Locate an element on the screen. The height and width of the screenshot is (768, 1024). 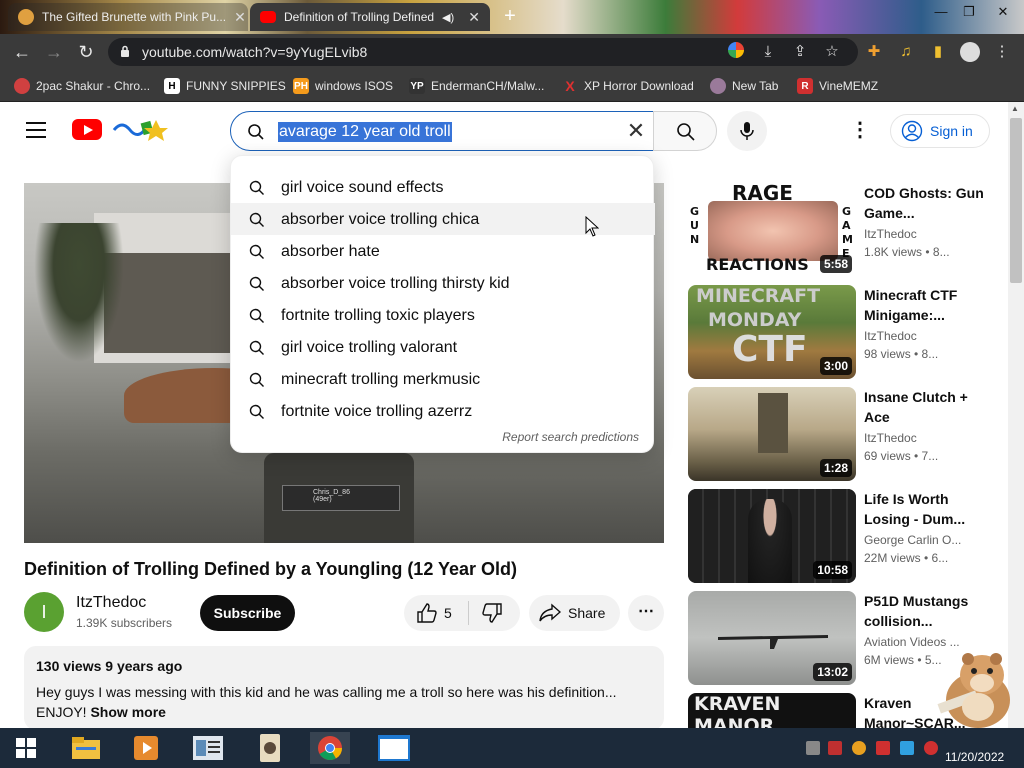
archive-app-taskbar-icon is located at coordinates (270, 748).